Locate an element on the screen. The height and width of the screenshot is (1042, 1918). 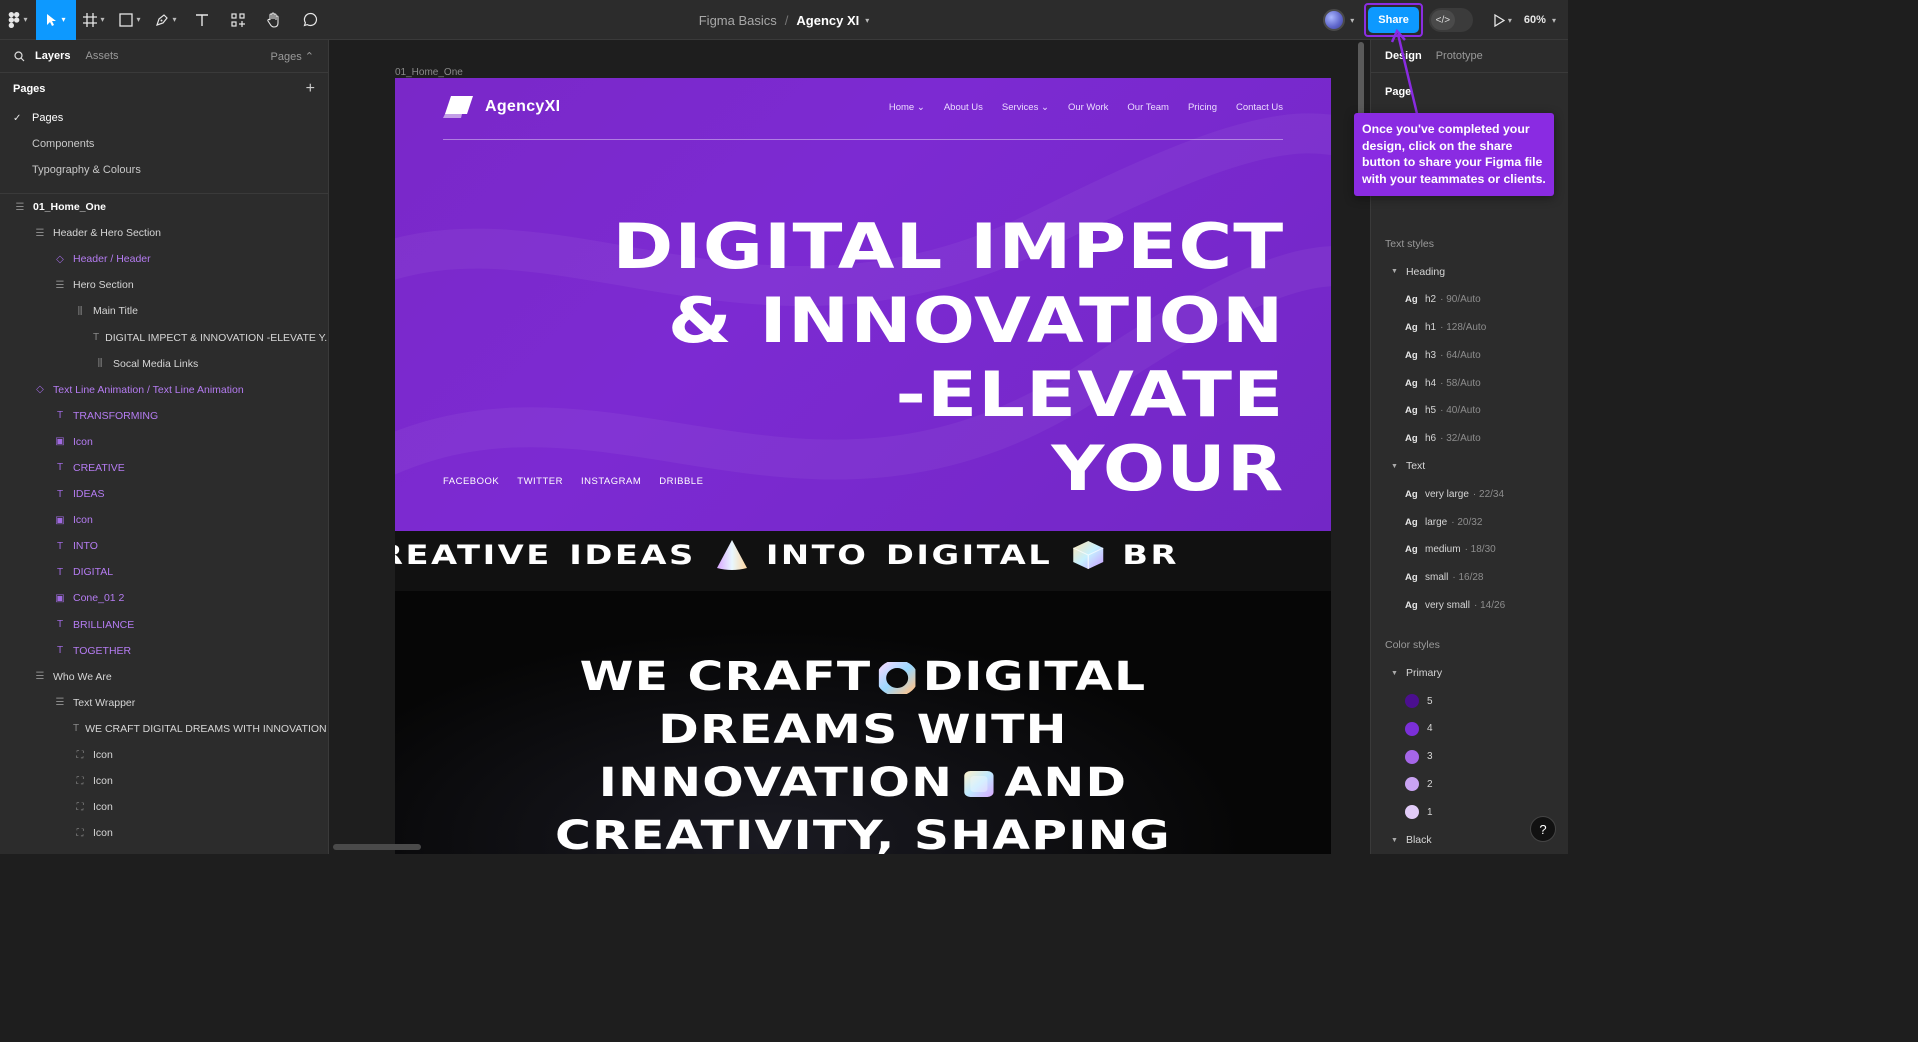
frame-label: 01_Home_One is located at coordinates (429, 72).